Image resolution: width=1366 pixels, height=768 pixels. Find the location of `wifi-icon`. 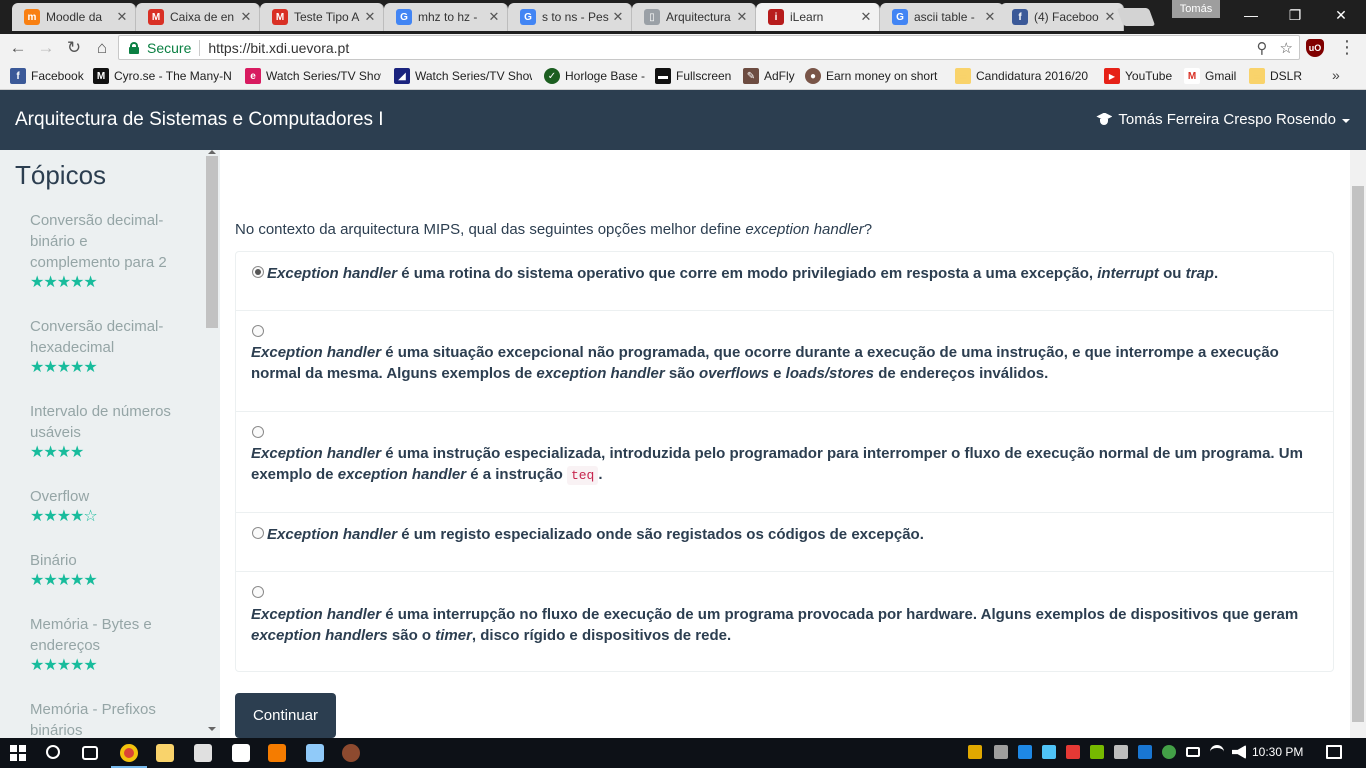

wifi-icon is located at coordinates (1217, 752).